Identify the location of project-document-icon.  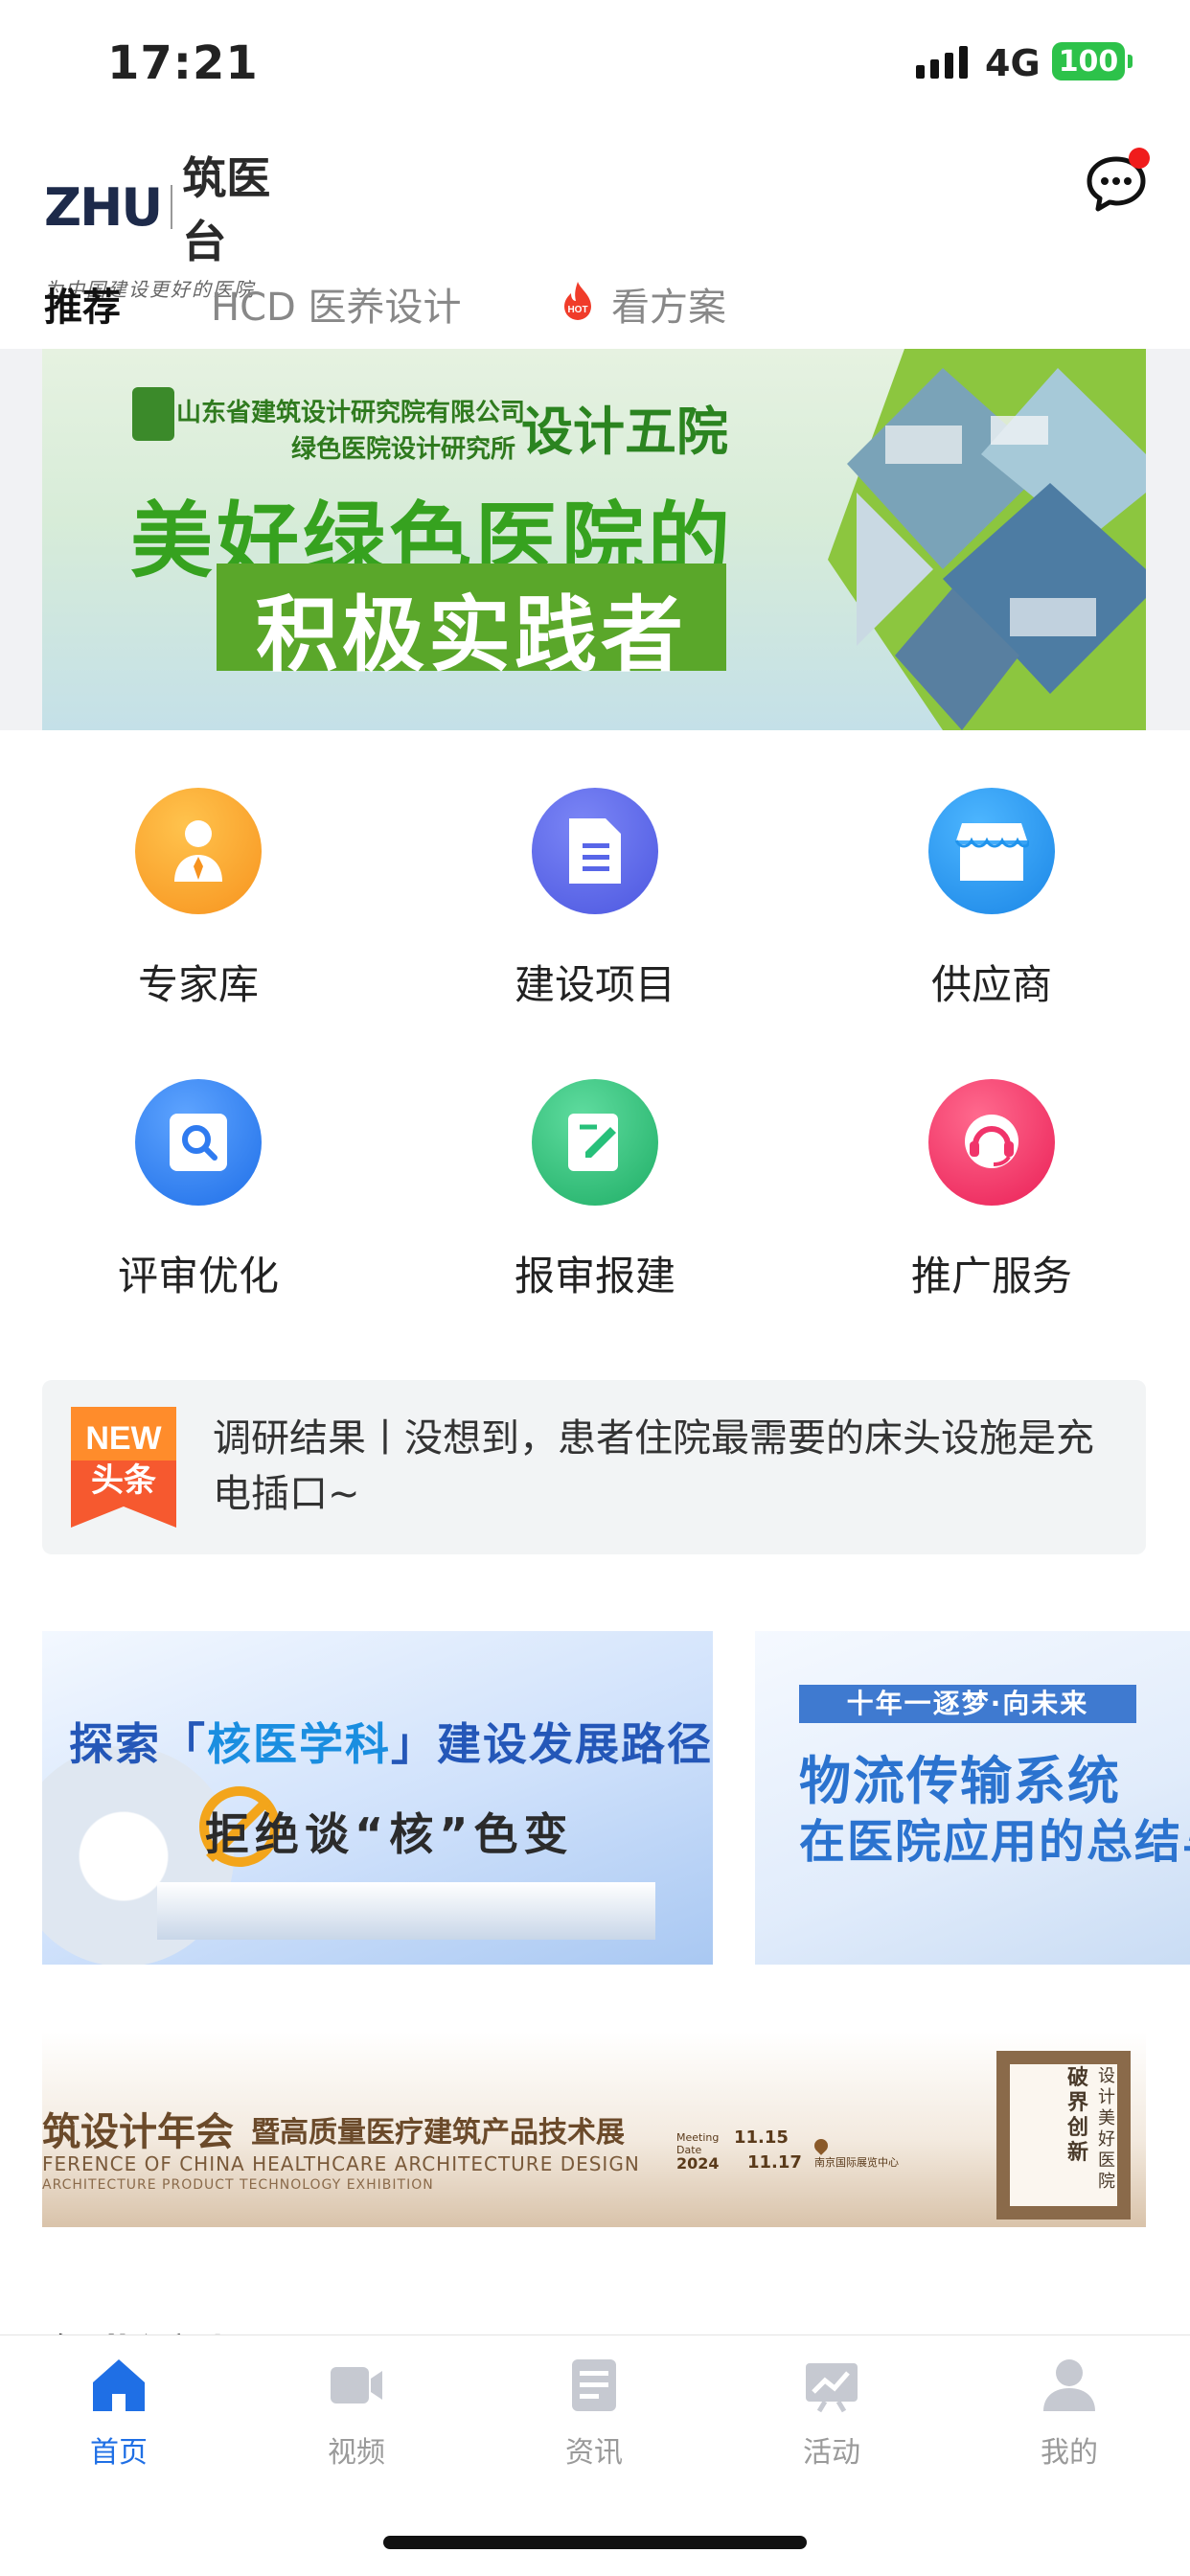
(595, 851).